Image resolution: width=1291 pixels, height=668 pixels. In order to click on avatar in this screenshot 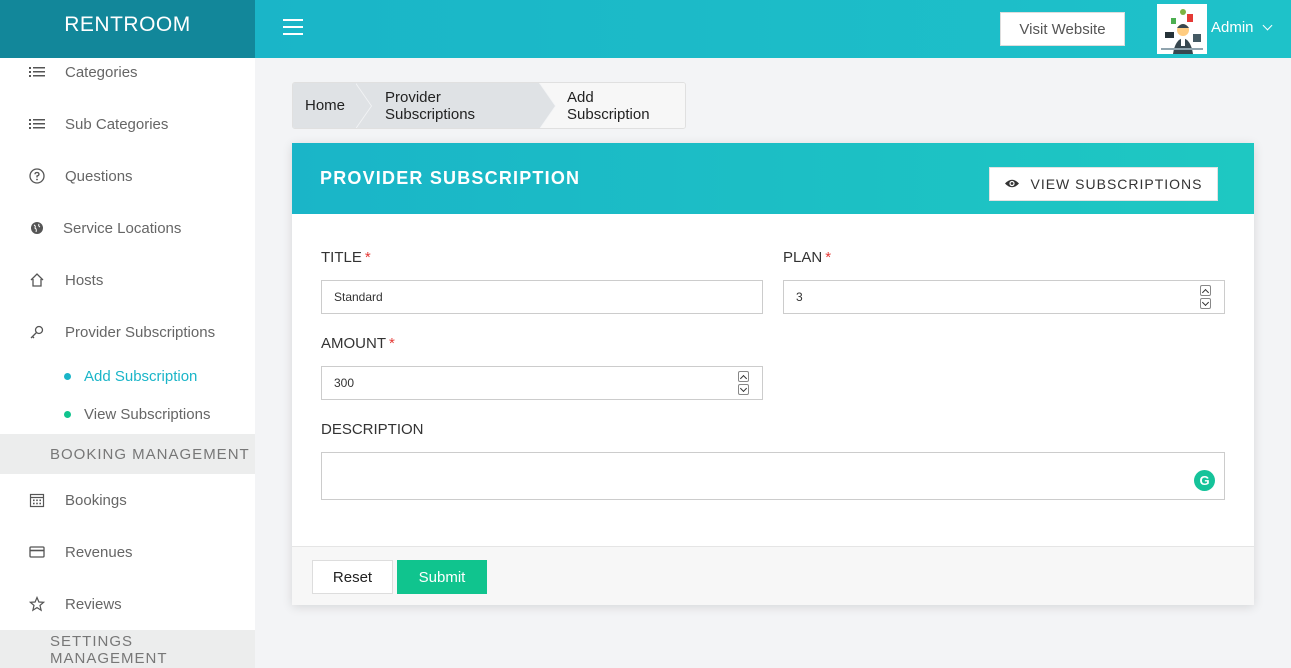, I will do `click(1182, 29)`.